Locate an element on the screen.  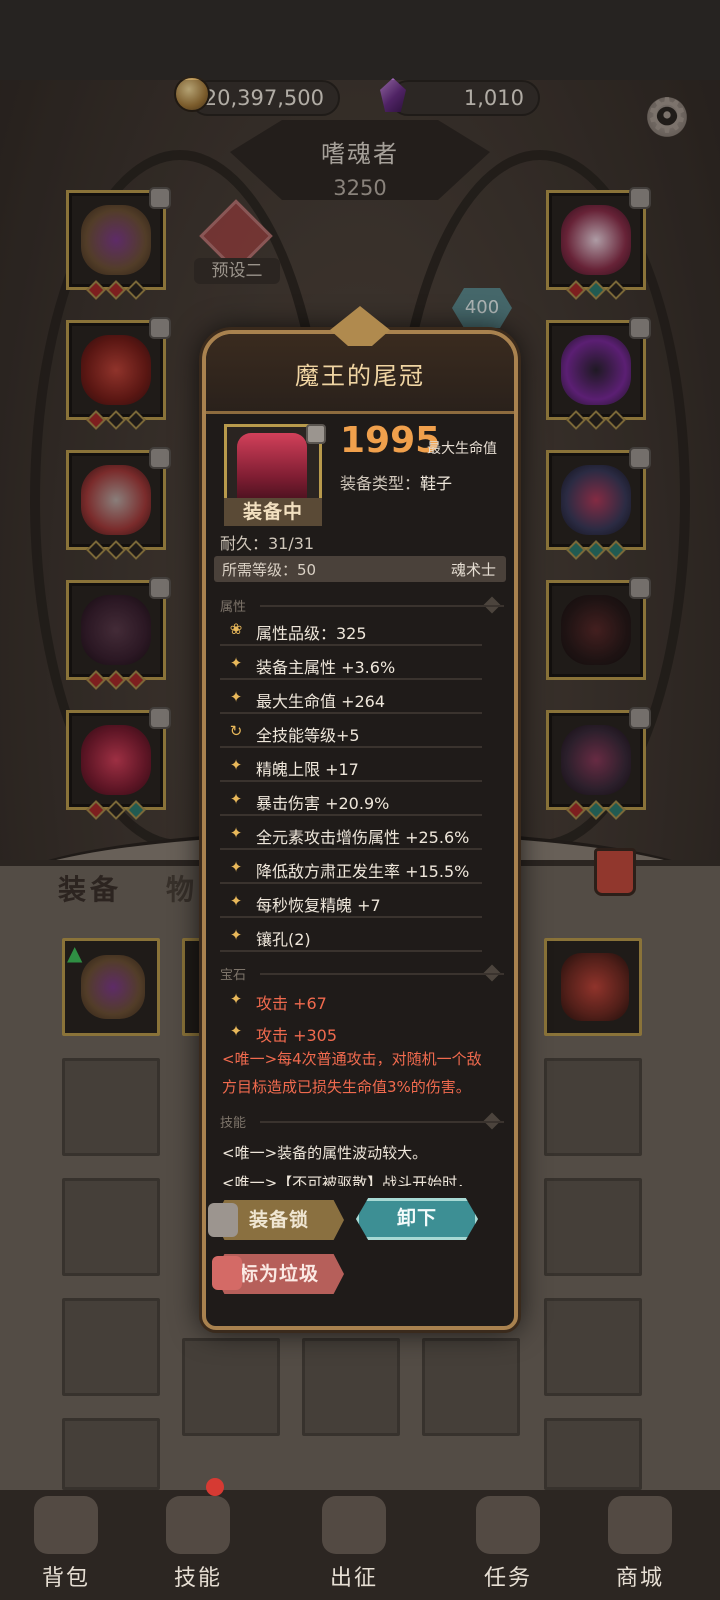
attribute-row: ✦ 降低敌方肃正发生率 +15.5% is located at coordinates (351, 869).